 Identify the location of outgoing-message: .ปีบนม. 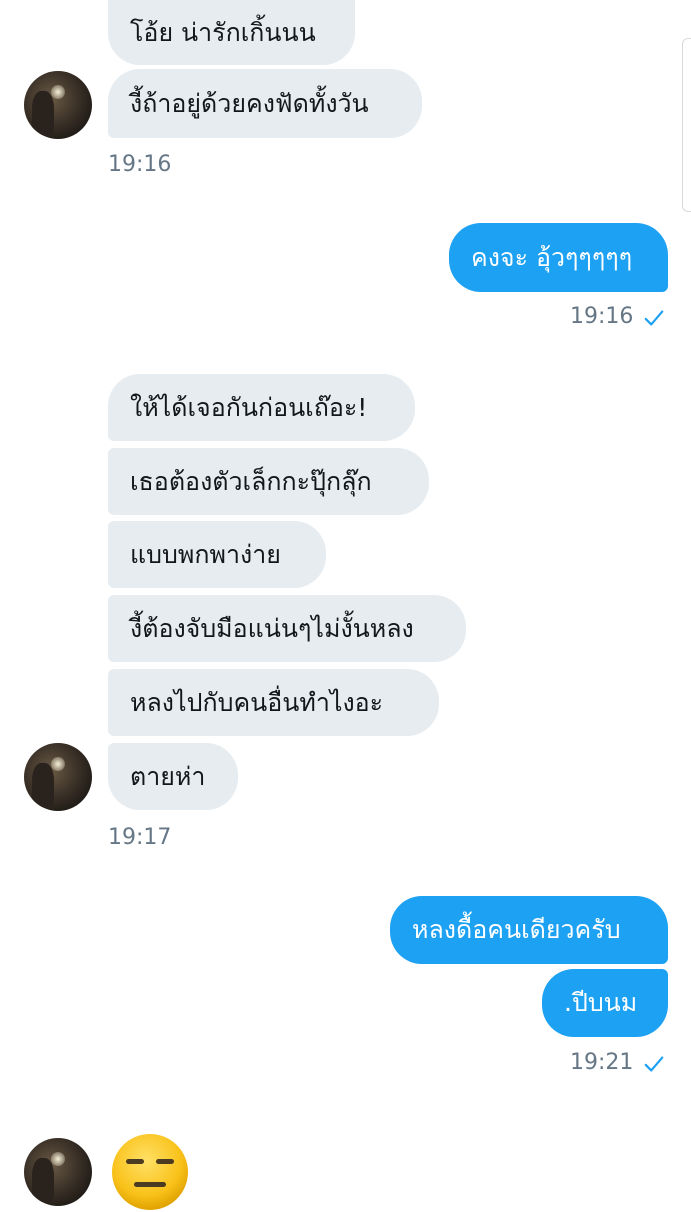
(605, 1003).